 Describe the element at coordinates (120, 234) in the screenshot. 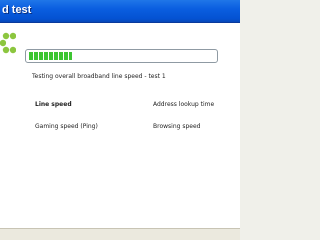

I see `window-footer` at that location.